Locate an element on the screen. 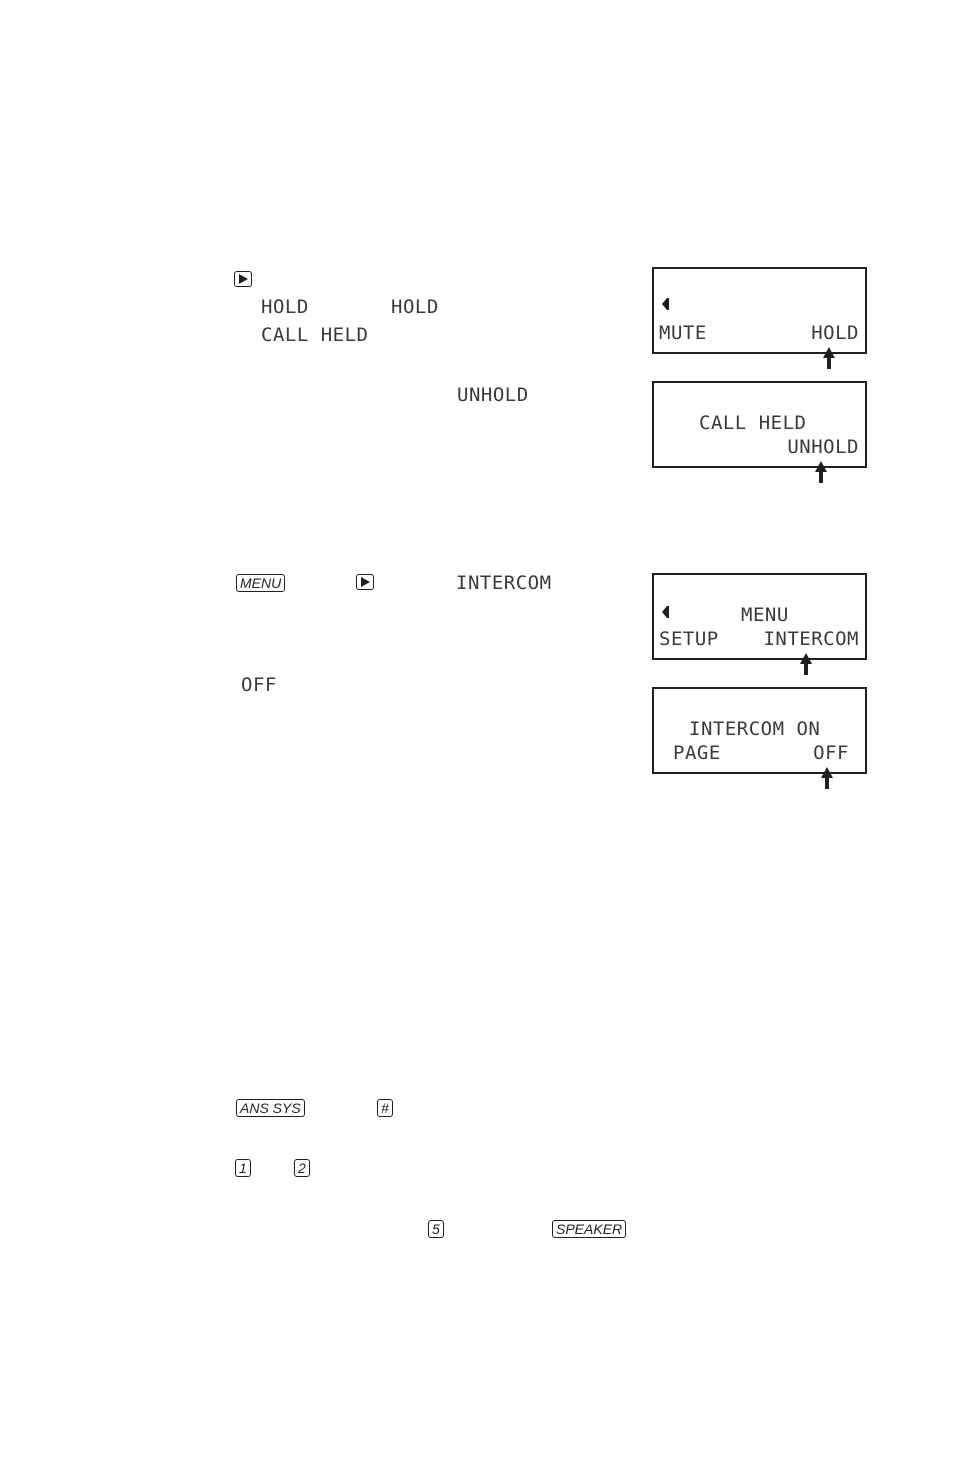 This screenshot has width=954, height=1475. softkey-page: PAGE is located at coordinates (697, 753).